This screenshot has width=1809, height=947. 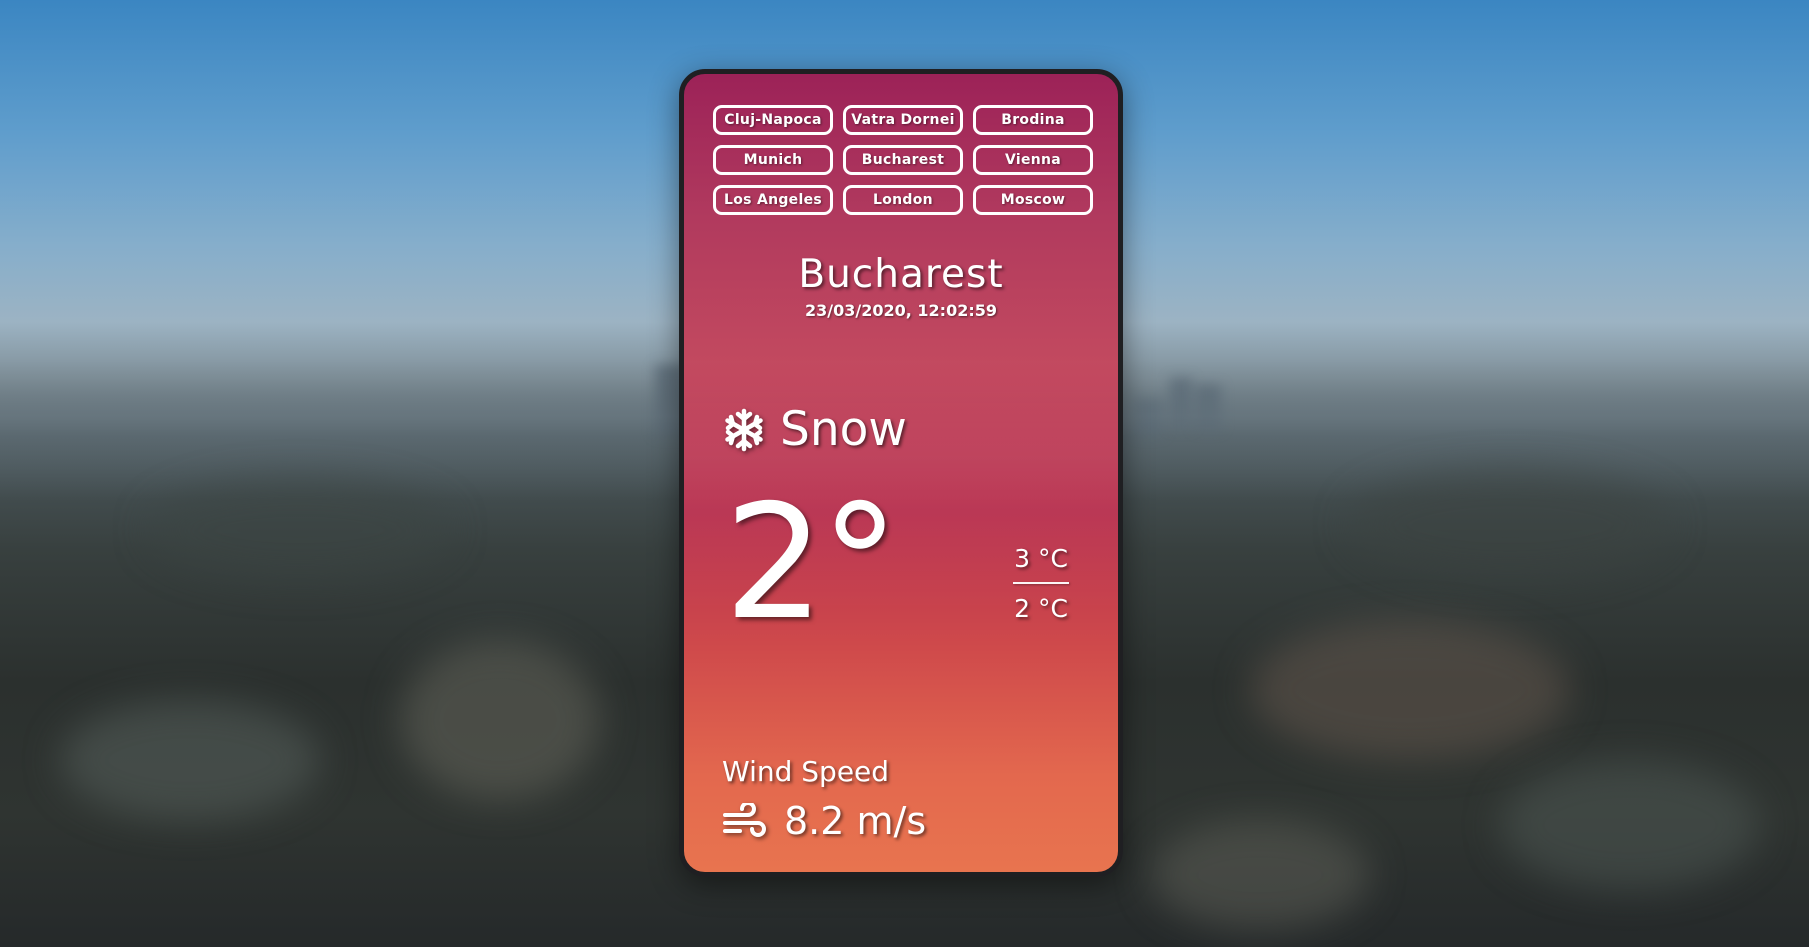 I want to click on city-button-vatra-dornei: Vatra Dornei, so click(x=903, y=120).